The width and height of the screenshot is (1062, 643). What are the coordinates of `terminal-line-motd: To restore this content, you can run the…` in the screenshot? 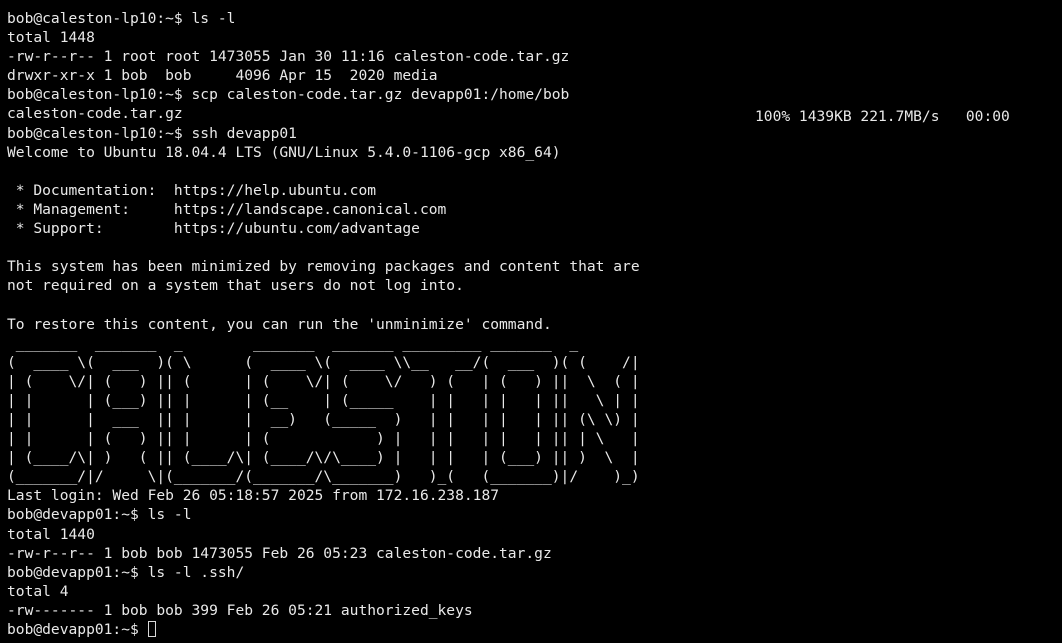 It's located at (279, 324).